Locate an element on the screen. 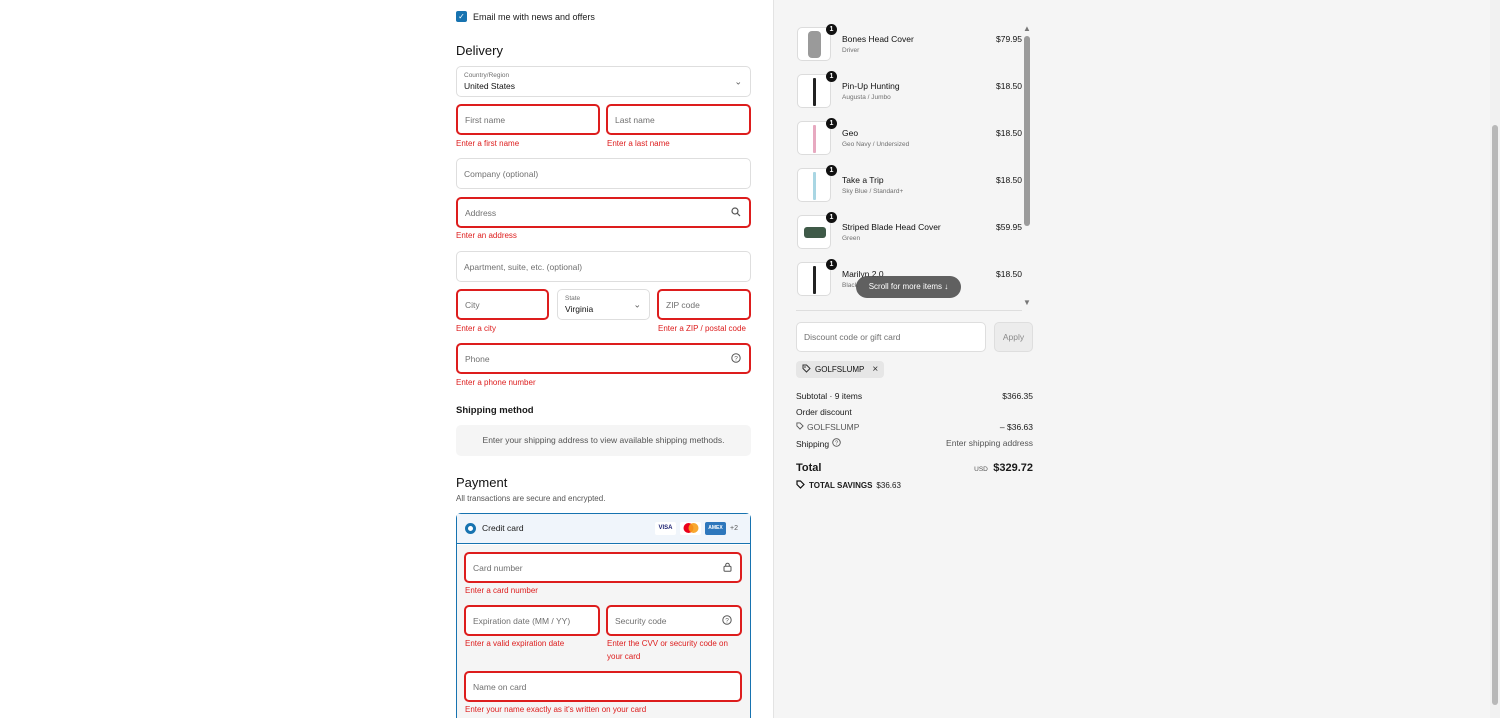  scroll-hint-label: Scroll for more items is located at coordinates (905, 286).